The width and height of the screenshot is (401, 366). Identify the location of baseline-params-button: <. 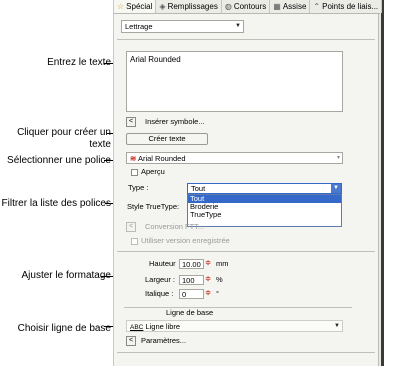
(131, 341).